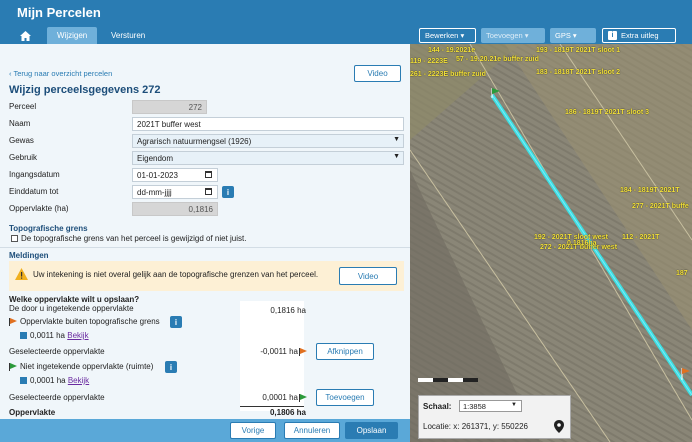  What do you see at coordinates (287, 412) in the screenshot?
I see `total-value: 0,1806 ha` at bounding box center [287, 412].